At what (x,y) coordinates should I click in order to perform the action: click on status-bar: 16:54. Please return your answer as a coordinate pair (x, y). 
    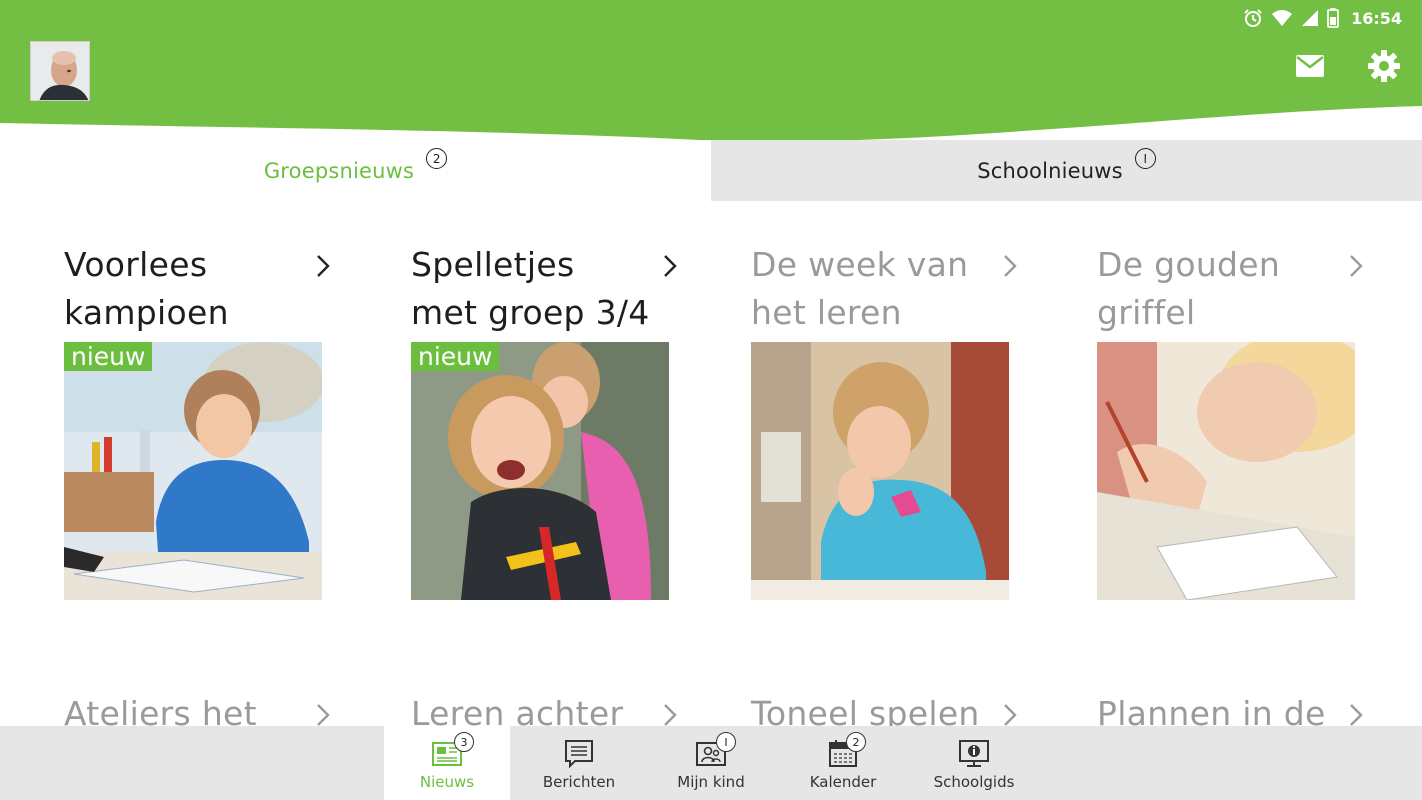
    Looking at the image, I should click on (1322, 18).